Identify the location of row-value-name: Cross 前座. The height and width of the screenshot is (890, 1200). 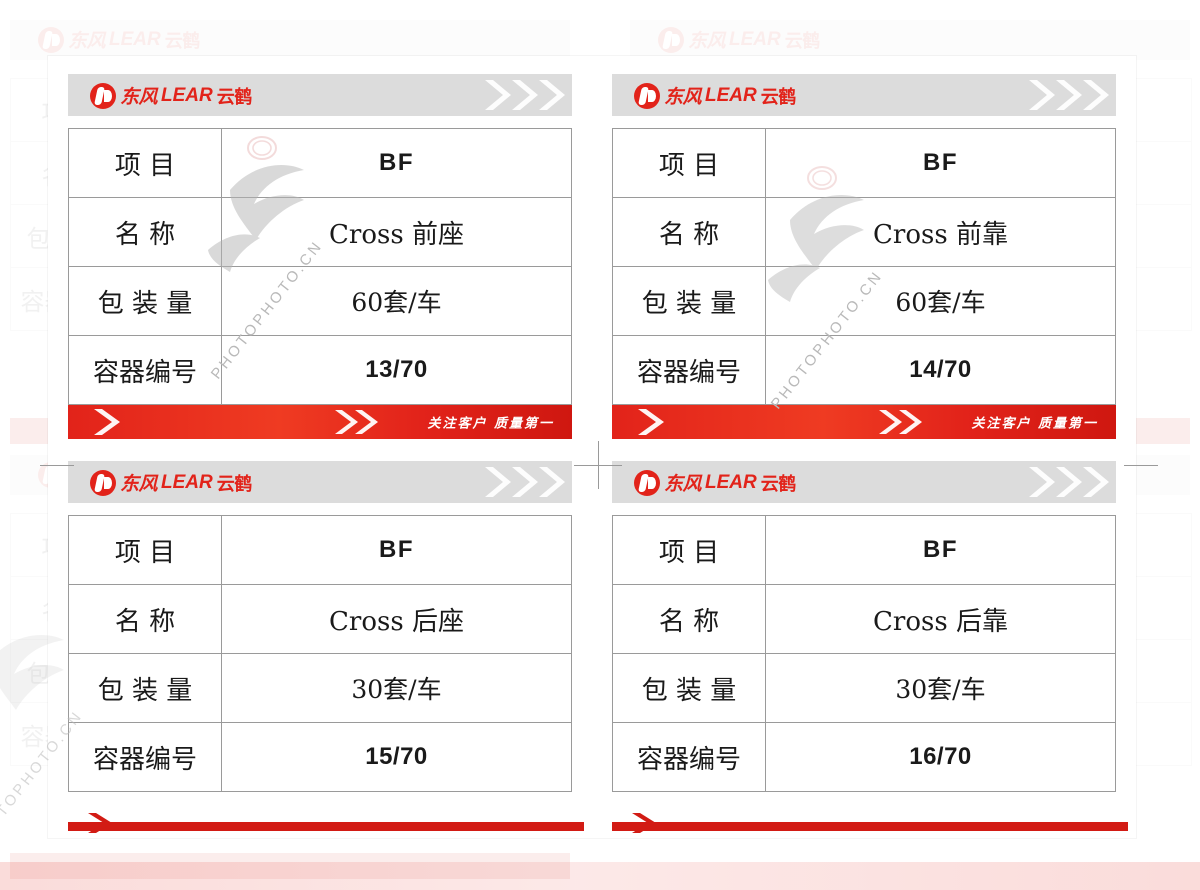
(396, 234).